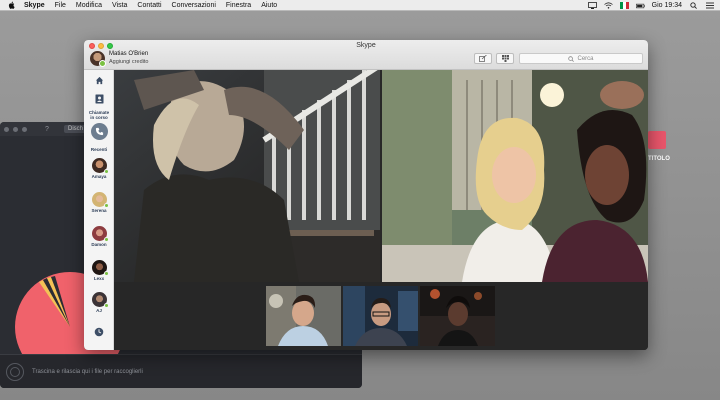 Image resolution: width=720 pixels, height=400 pixels. What do you see at coordinates (24, 129) in the screenshot?
I see `window-zoom-dot` at bounding box center [24, 129].